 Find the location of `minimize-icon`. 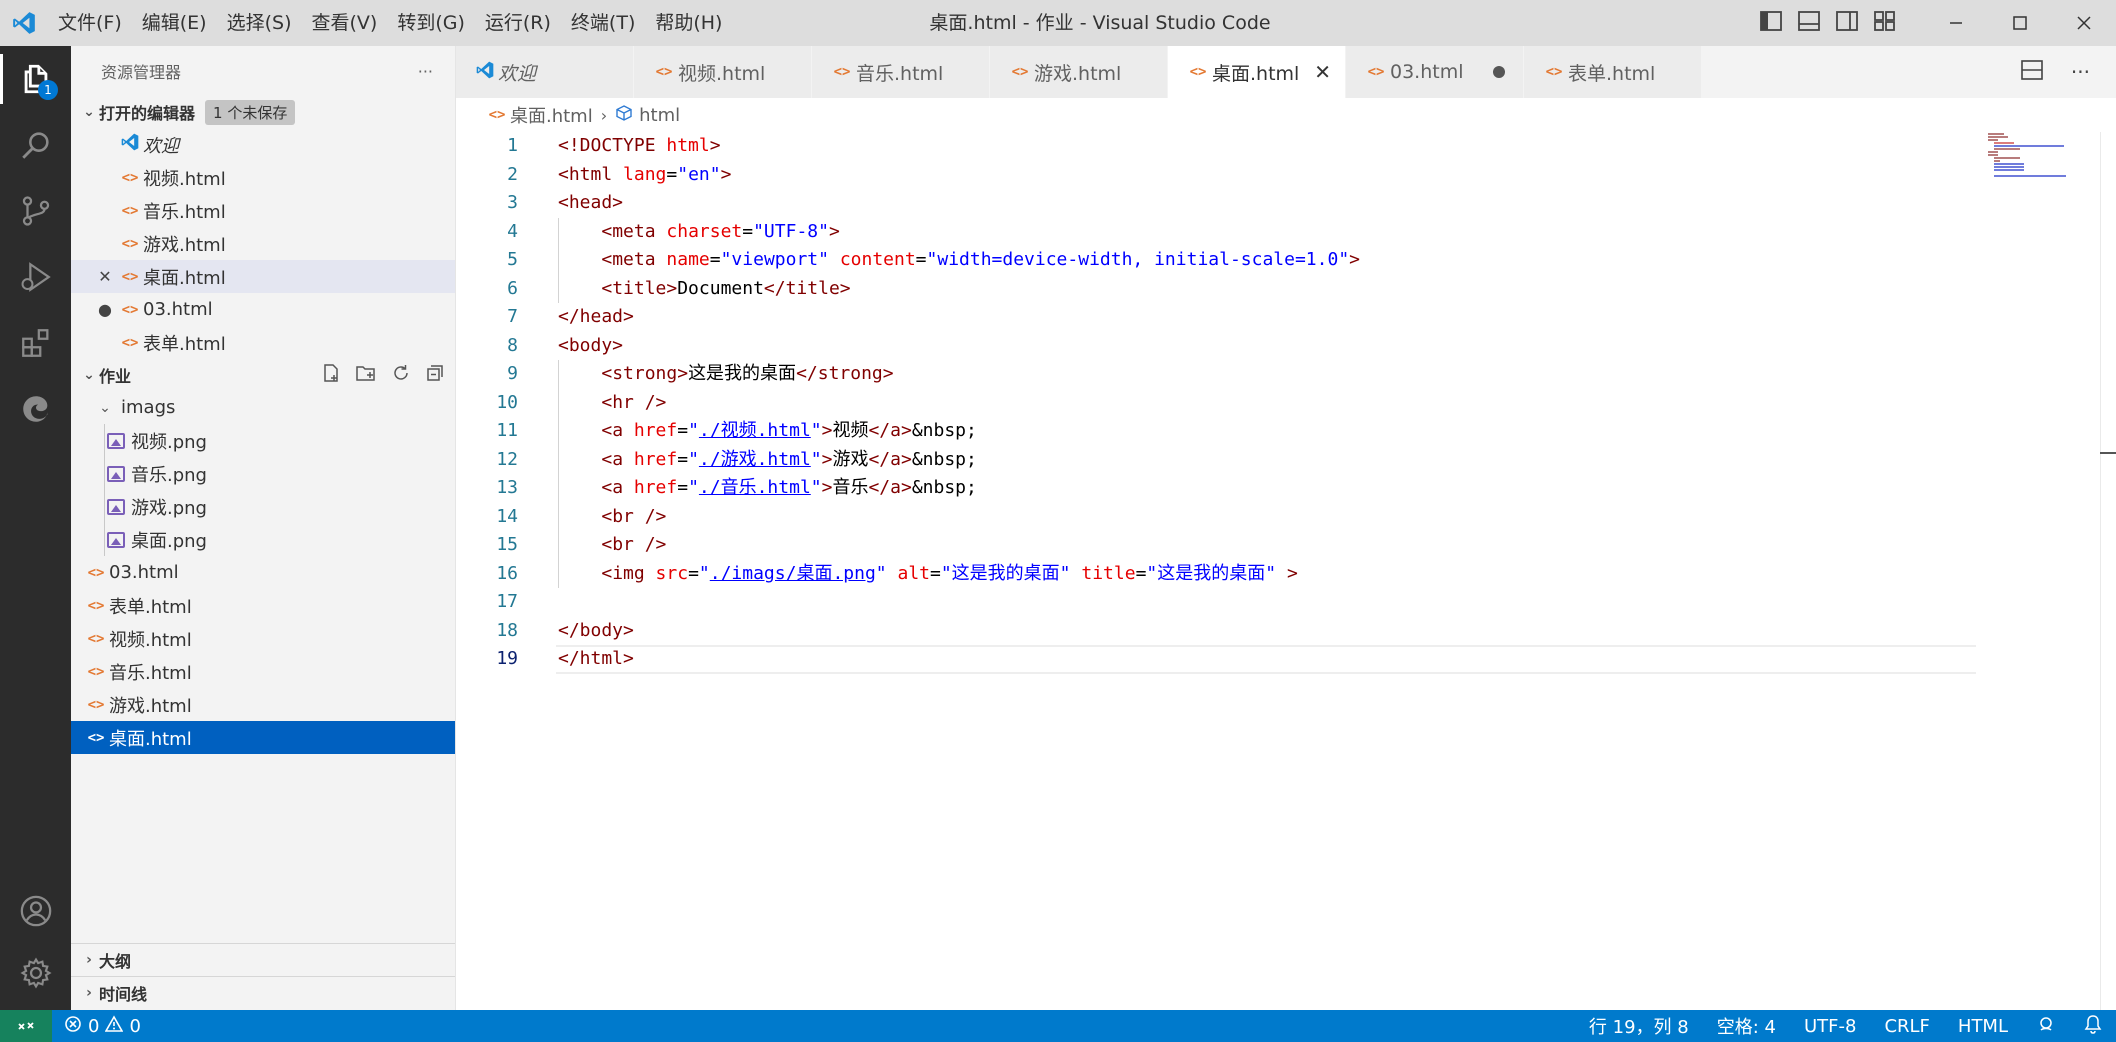

minimize-icon is located at coordinates (1956, 23).